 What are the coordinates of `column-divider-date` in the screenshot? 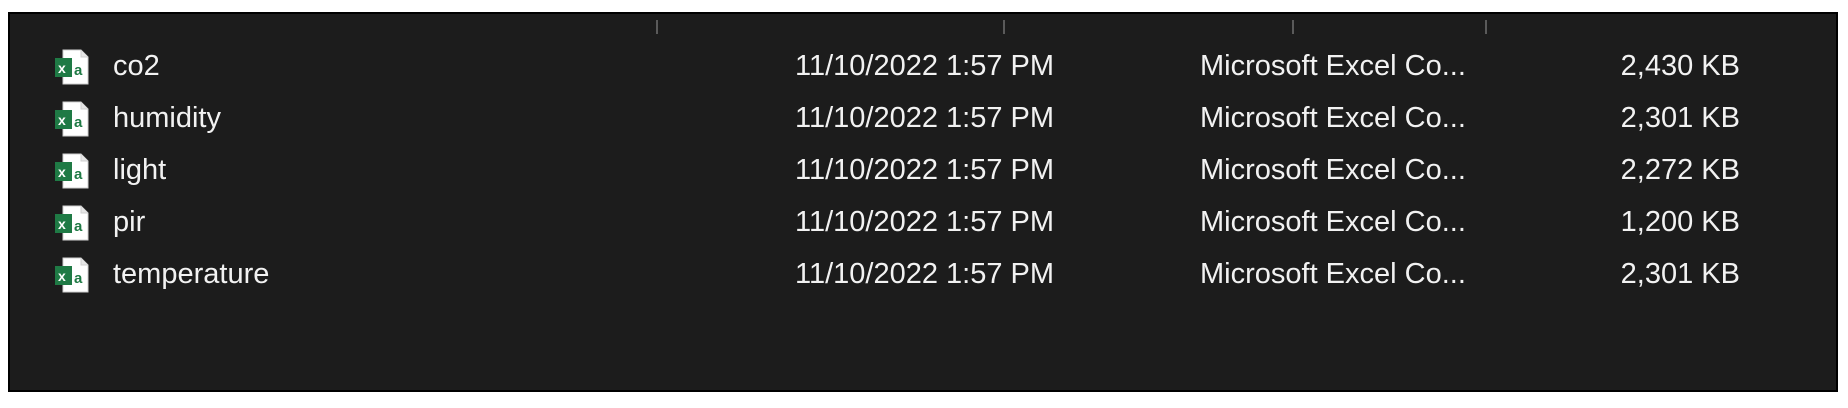 It's located at (1004, 27).